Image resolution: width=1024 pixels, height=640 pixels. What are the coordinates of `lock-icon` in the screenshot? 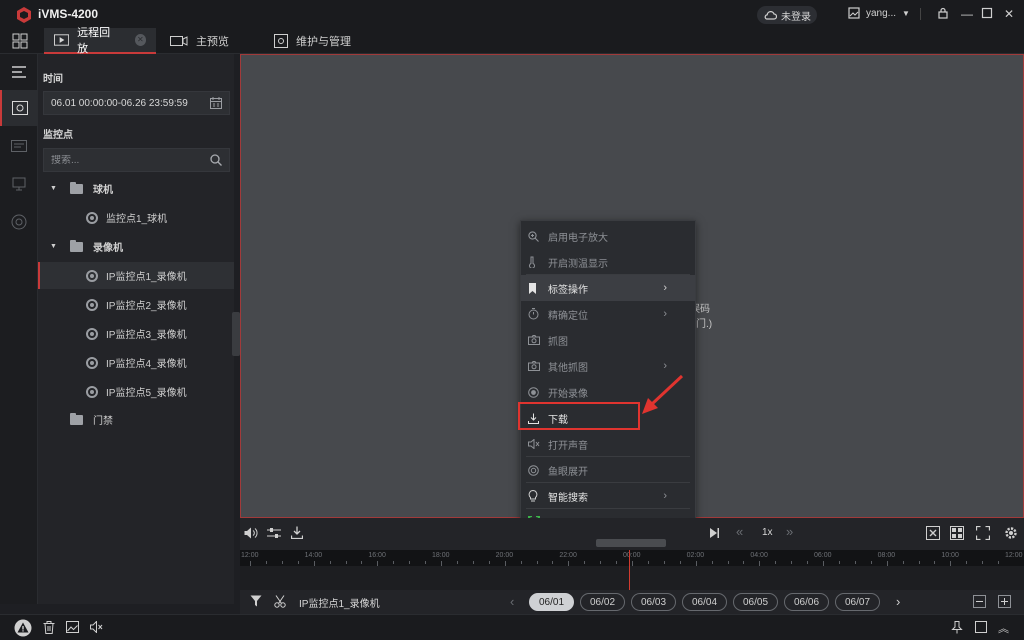 It's located at (944, 14).